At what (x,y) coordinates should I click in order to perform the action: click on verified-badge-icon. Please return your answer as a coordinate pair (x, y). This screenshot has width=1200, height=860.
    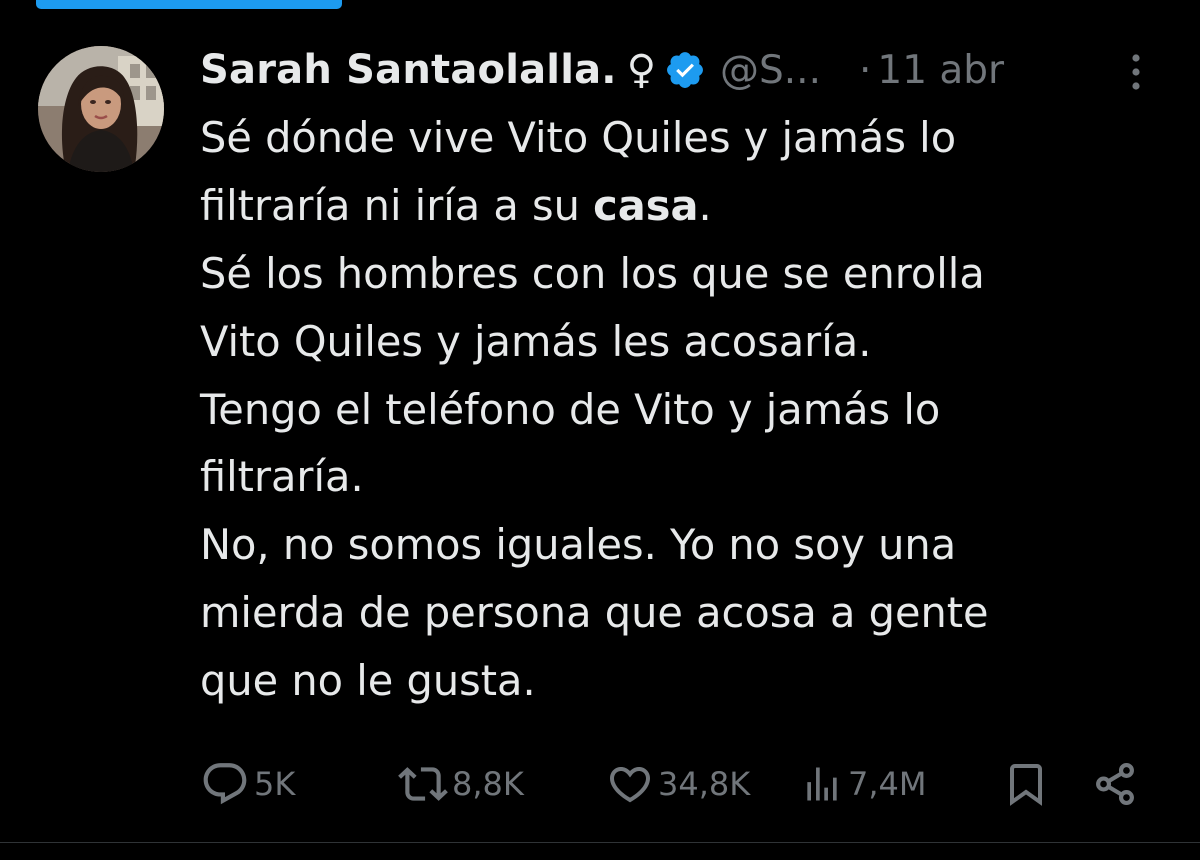
    Looking at the image, I should click on (685, 70).